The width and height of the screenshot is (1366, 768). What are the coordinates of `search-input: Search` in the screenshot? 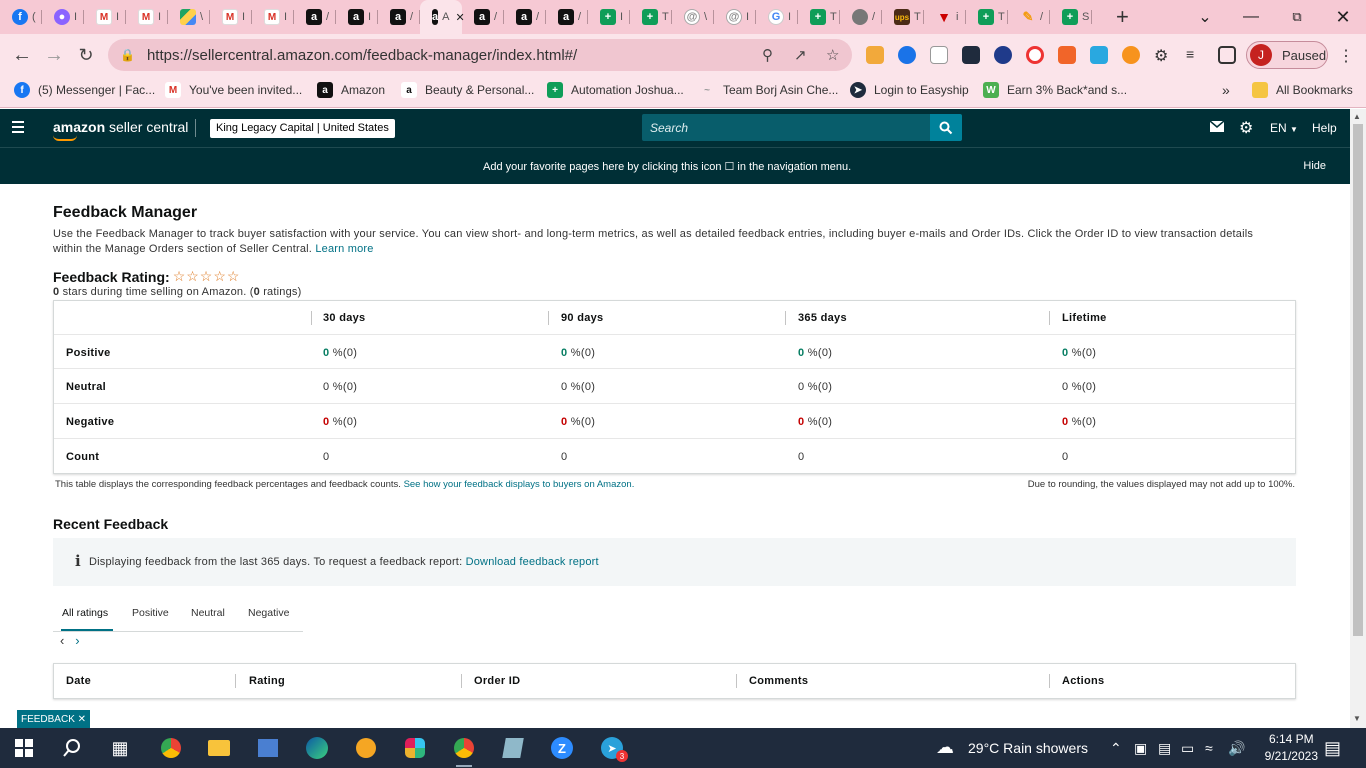 It's located at (786, 127).